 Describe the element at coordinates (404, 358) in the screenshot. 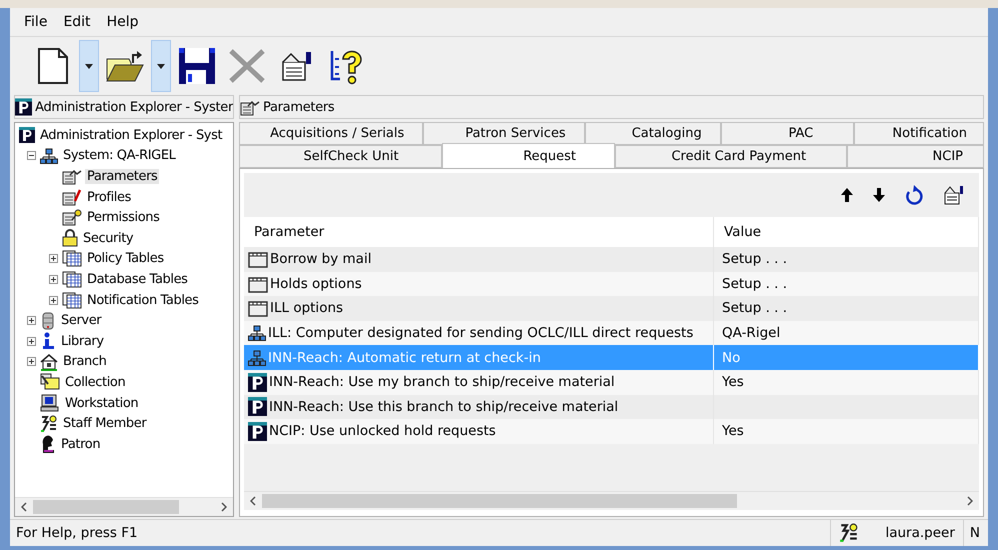

I see `table-cell: INN-Reach: Automatic return at check-in` at that location.